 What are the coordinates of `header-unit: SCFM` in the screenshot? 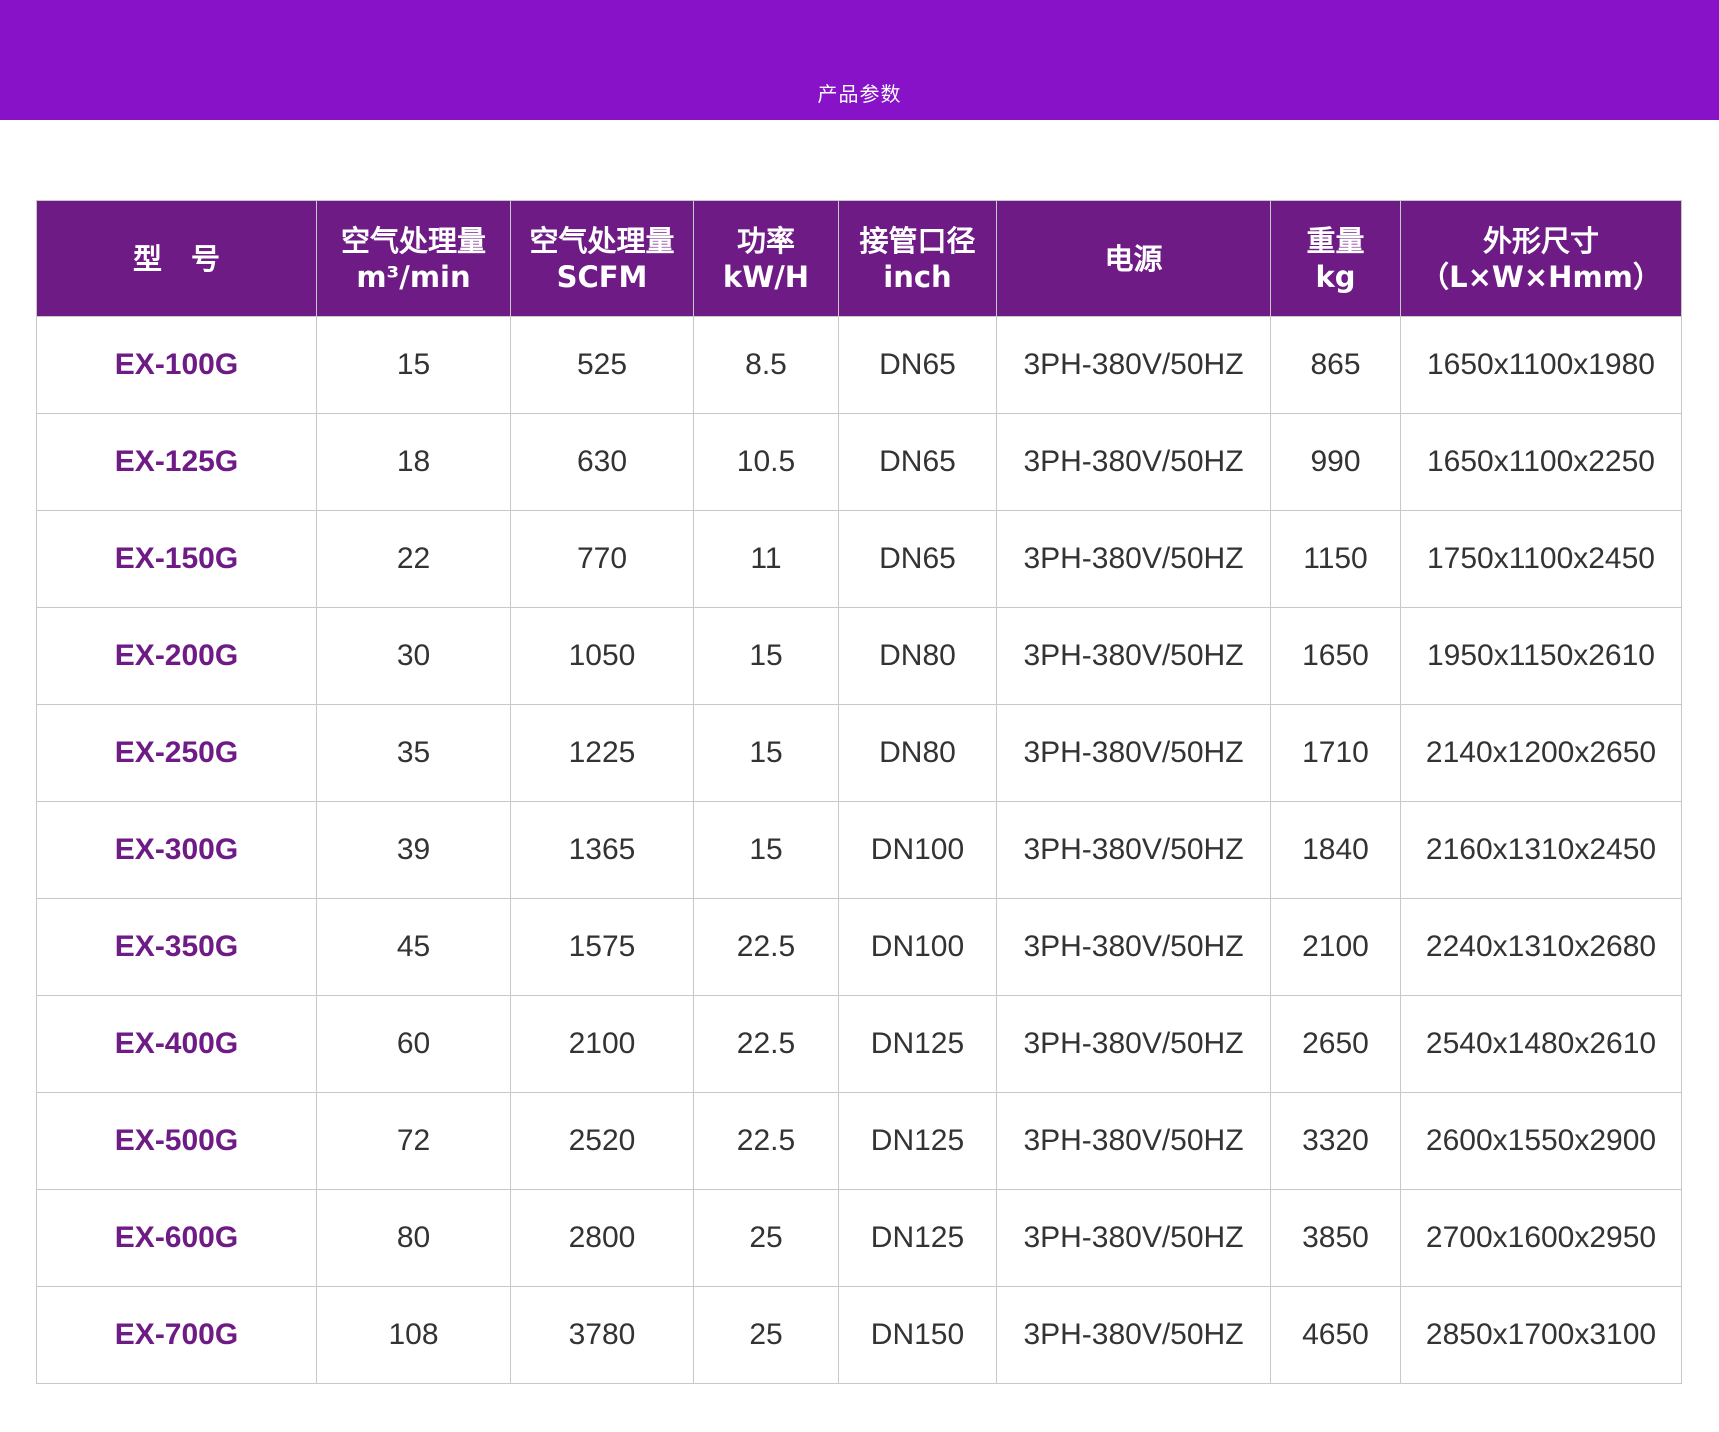 It's located at (602, 276).